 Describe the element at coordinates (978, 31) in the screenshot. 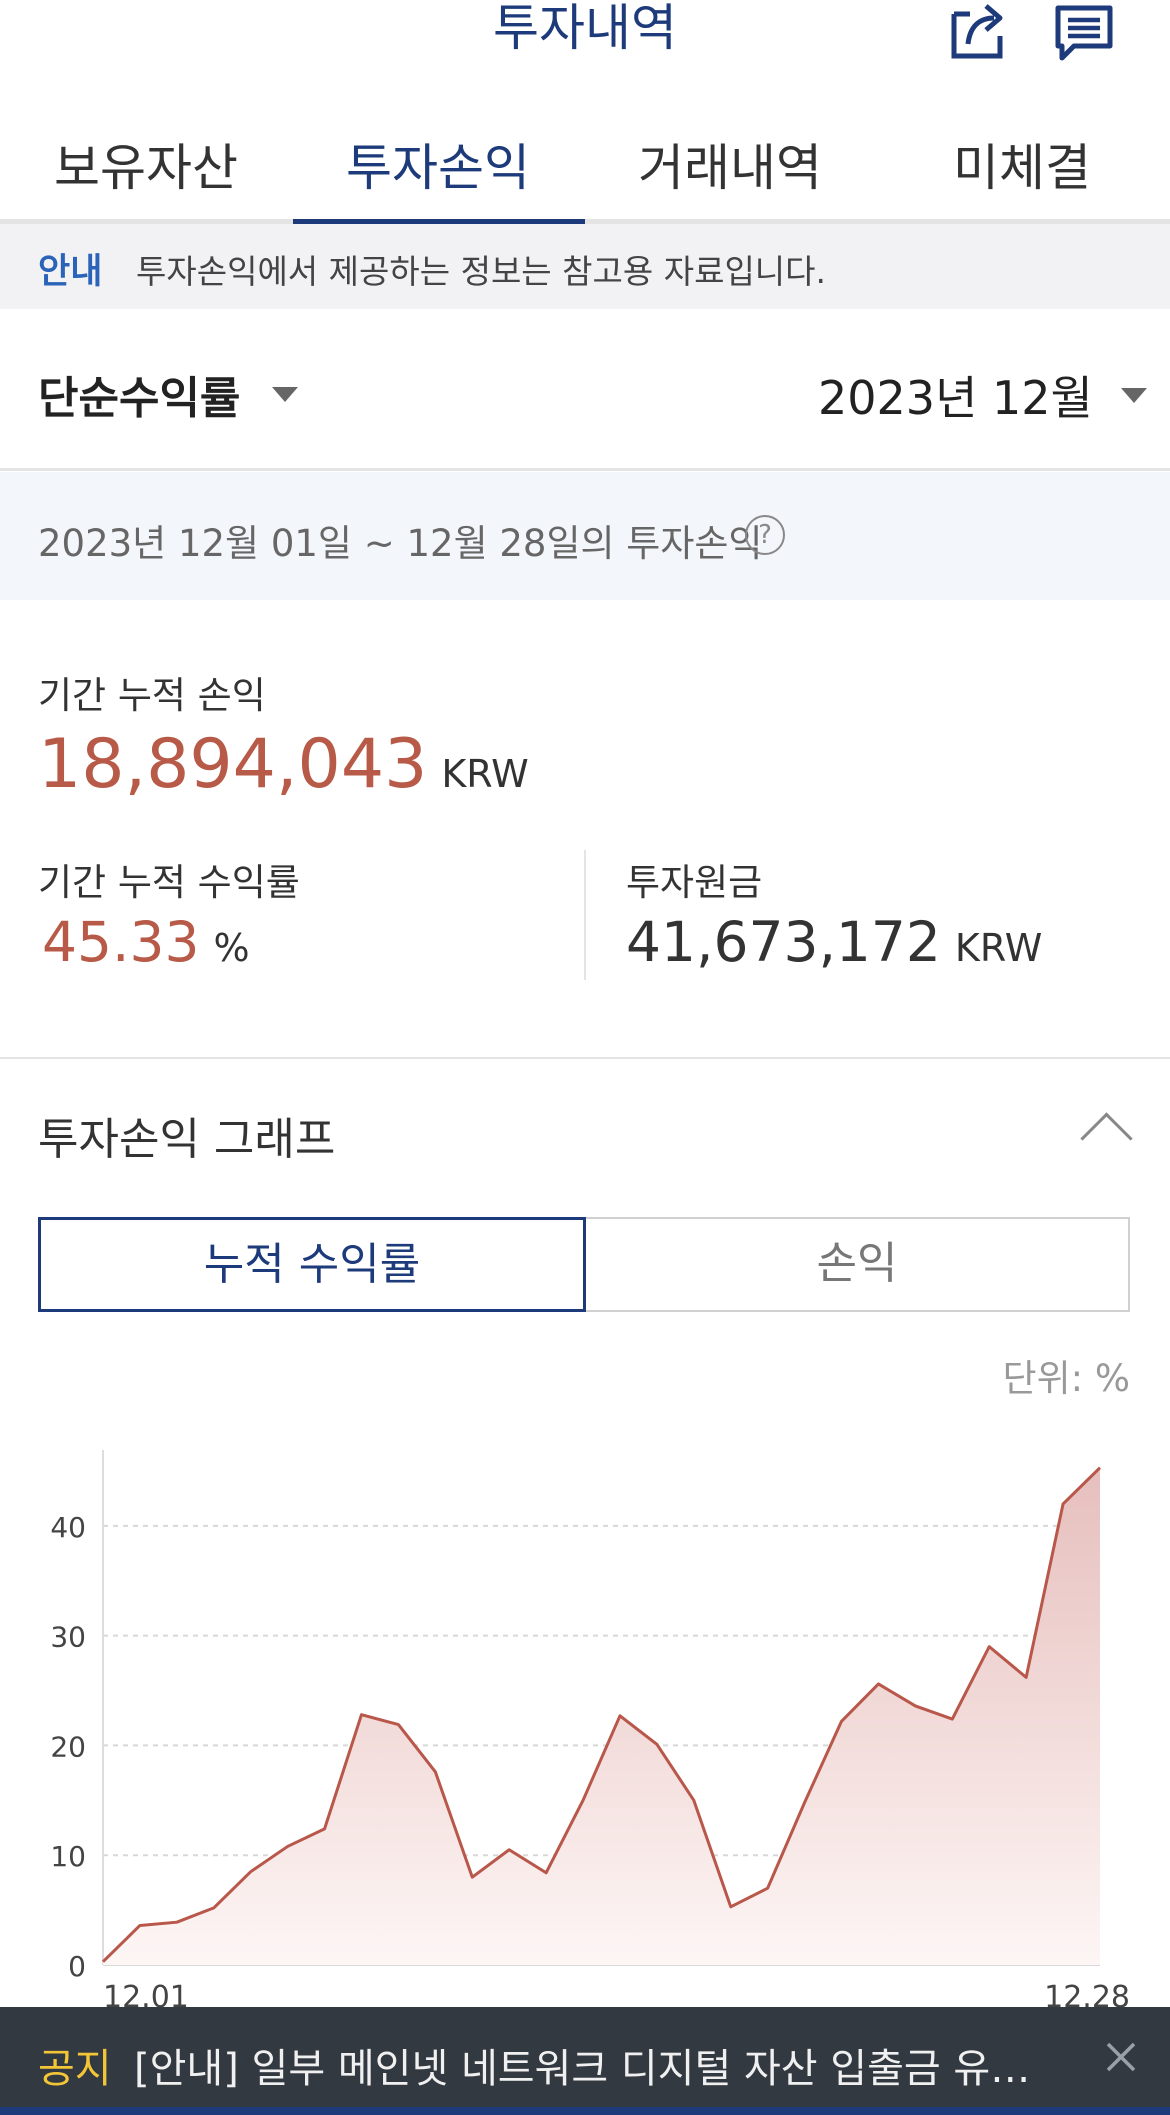

I see `share-icon` at that location.